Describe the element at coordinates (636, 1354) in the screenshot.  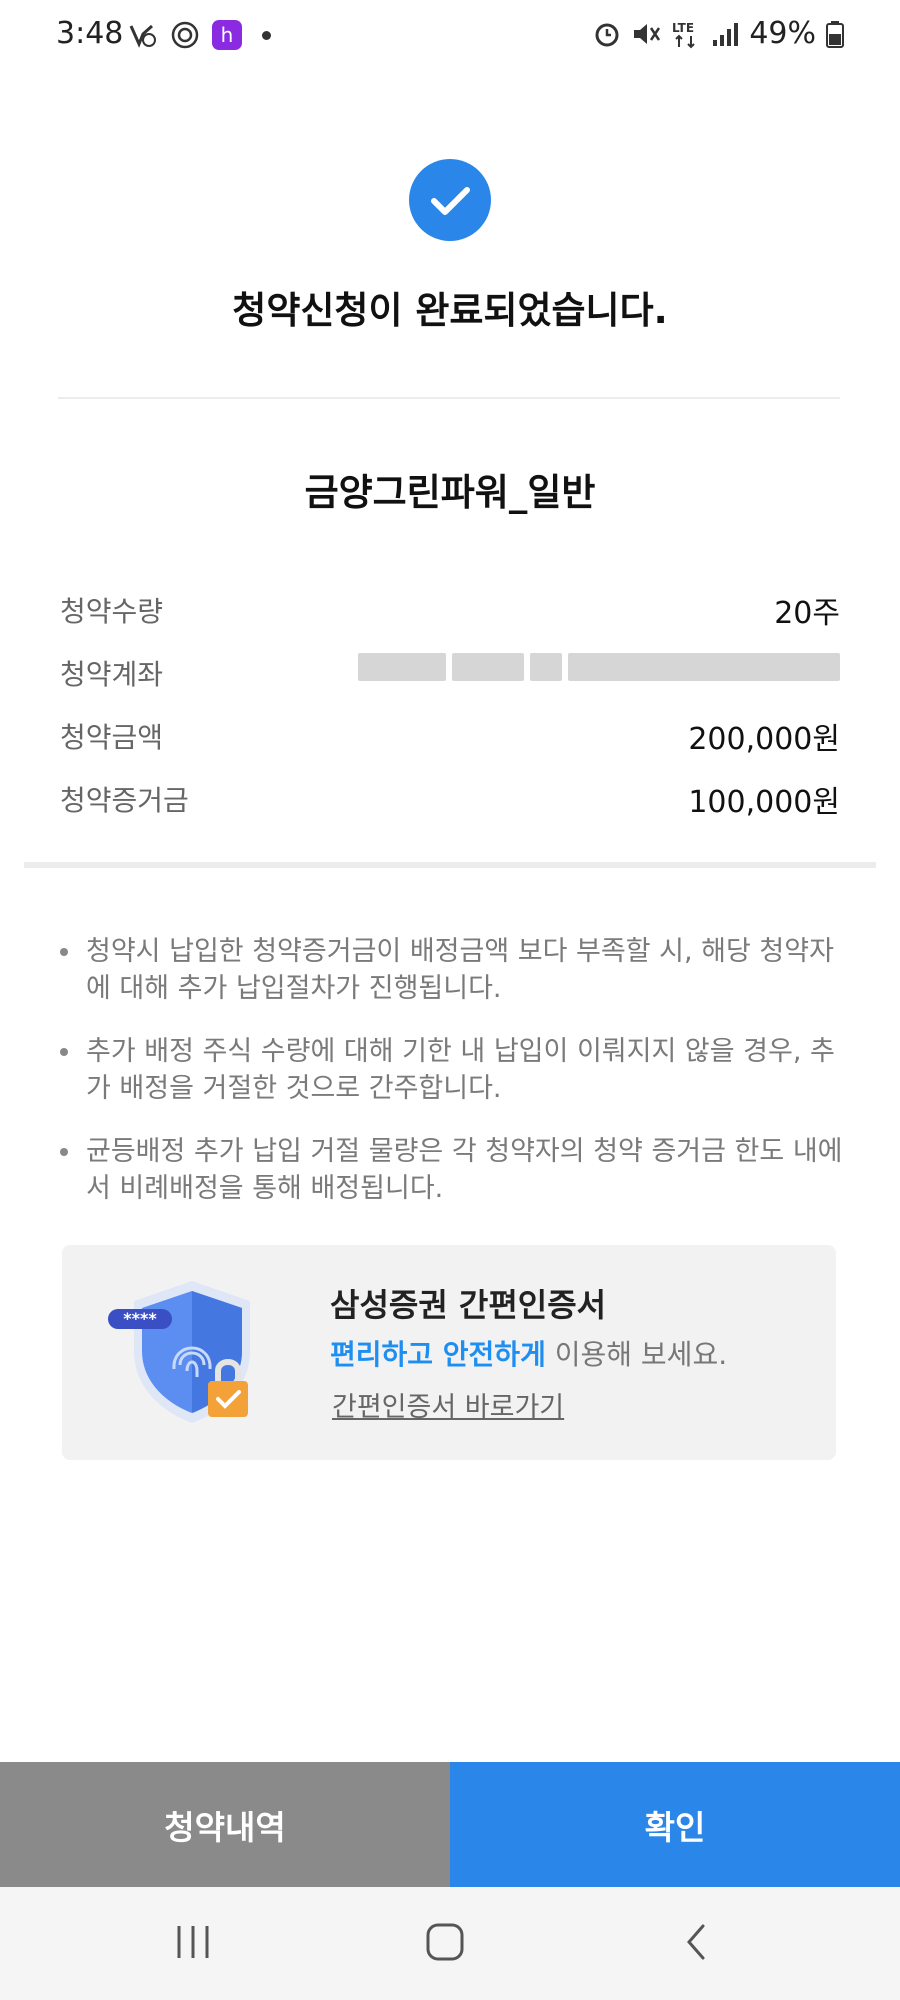
I see `cert-desc-rest: 이용해 보세요.` at that location.